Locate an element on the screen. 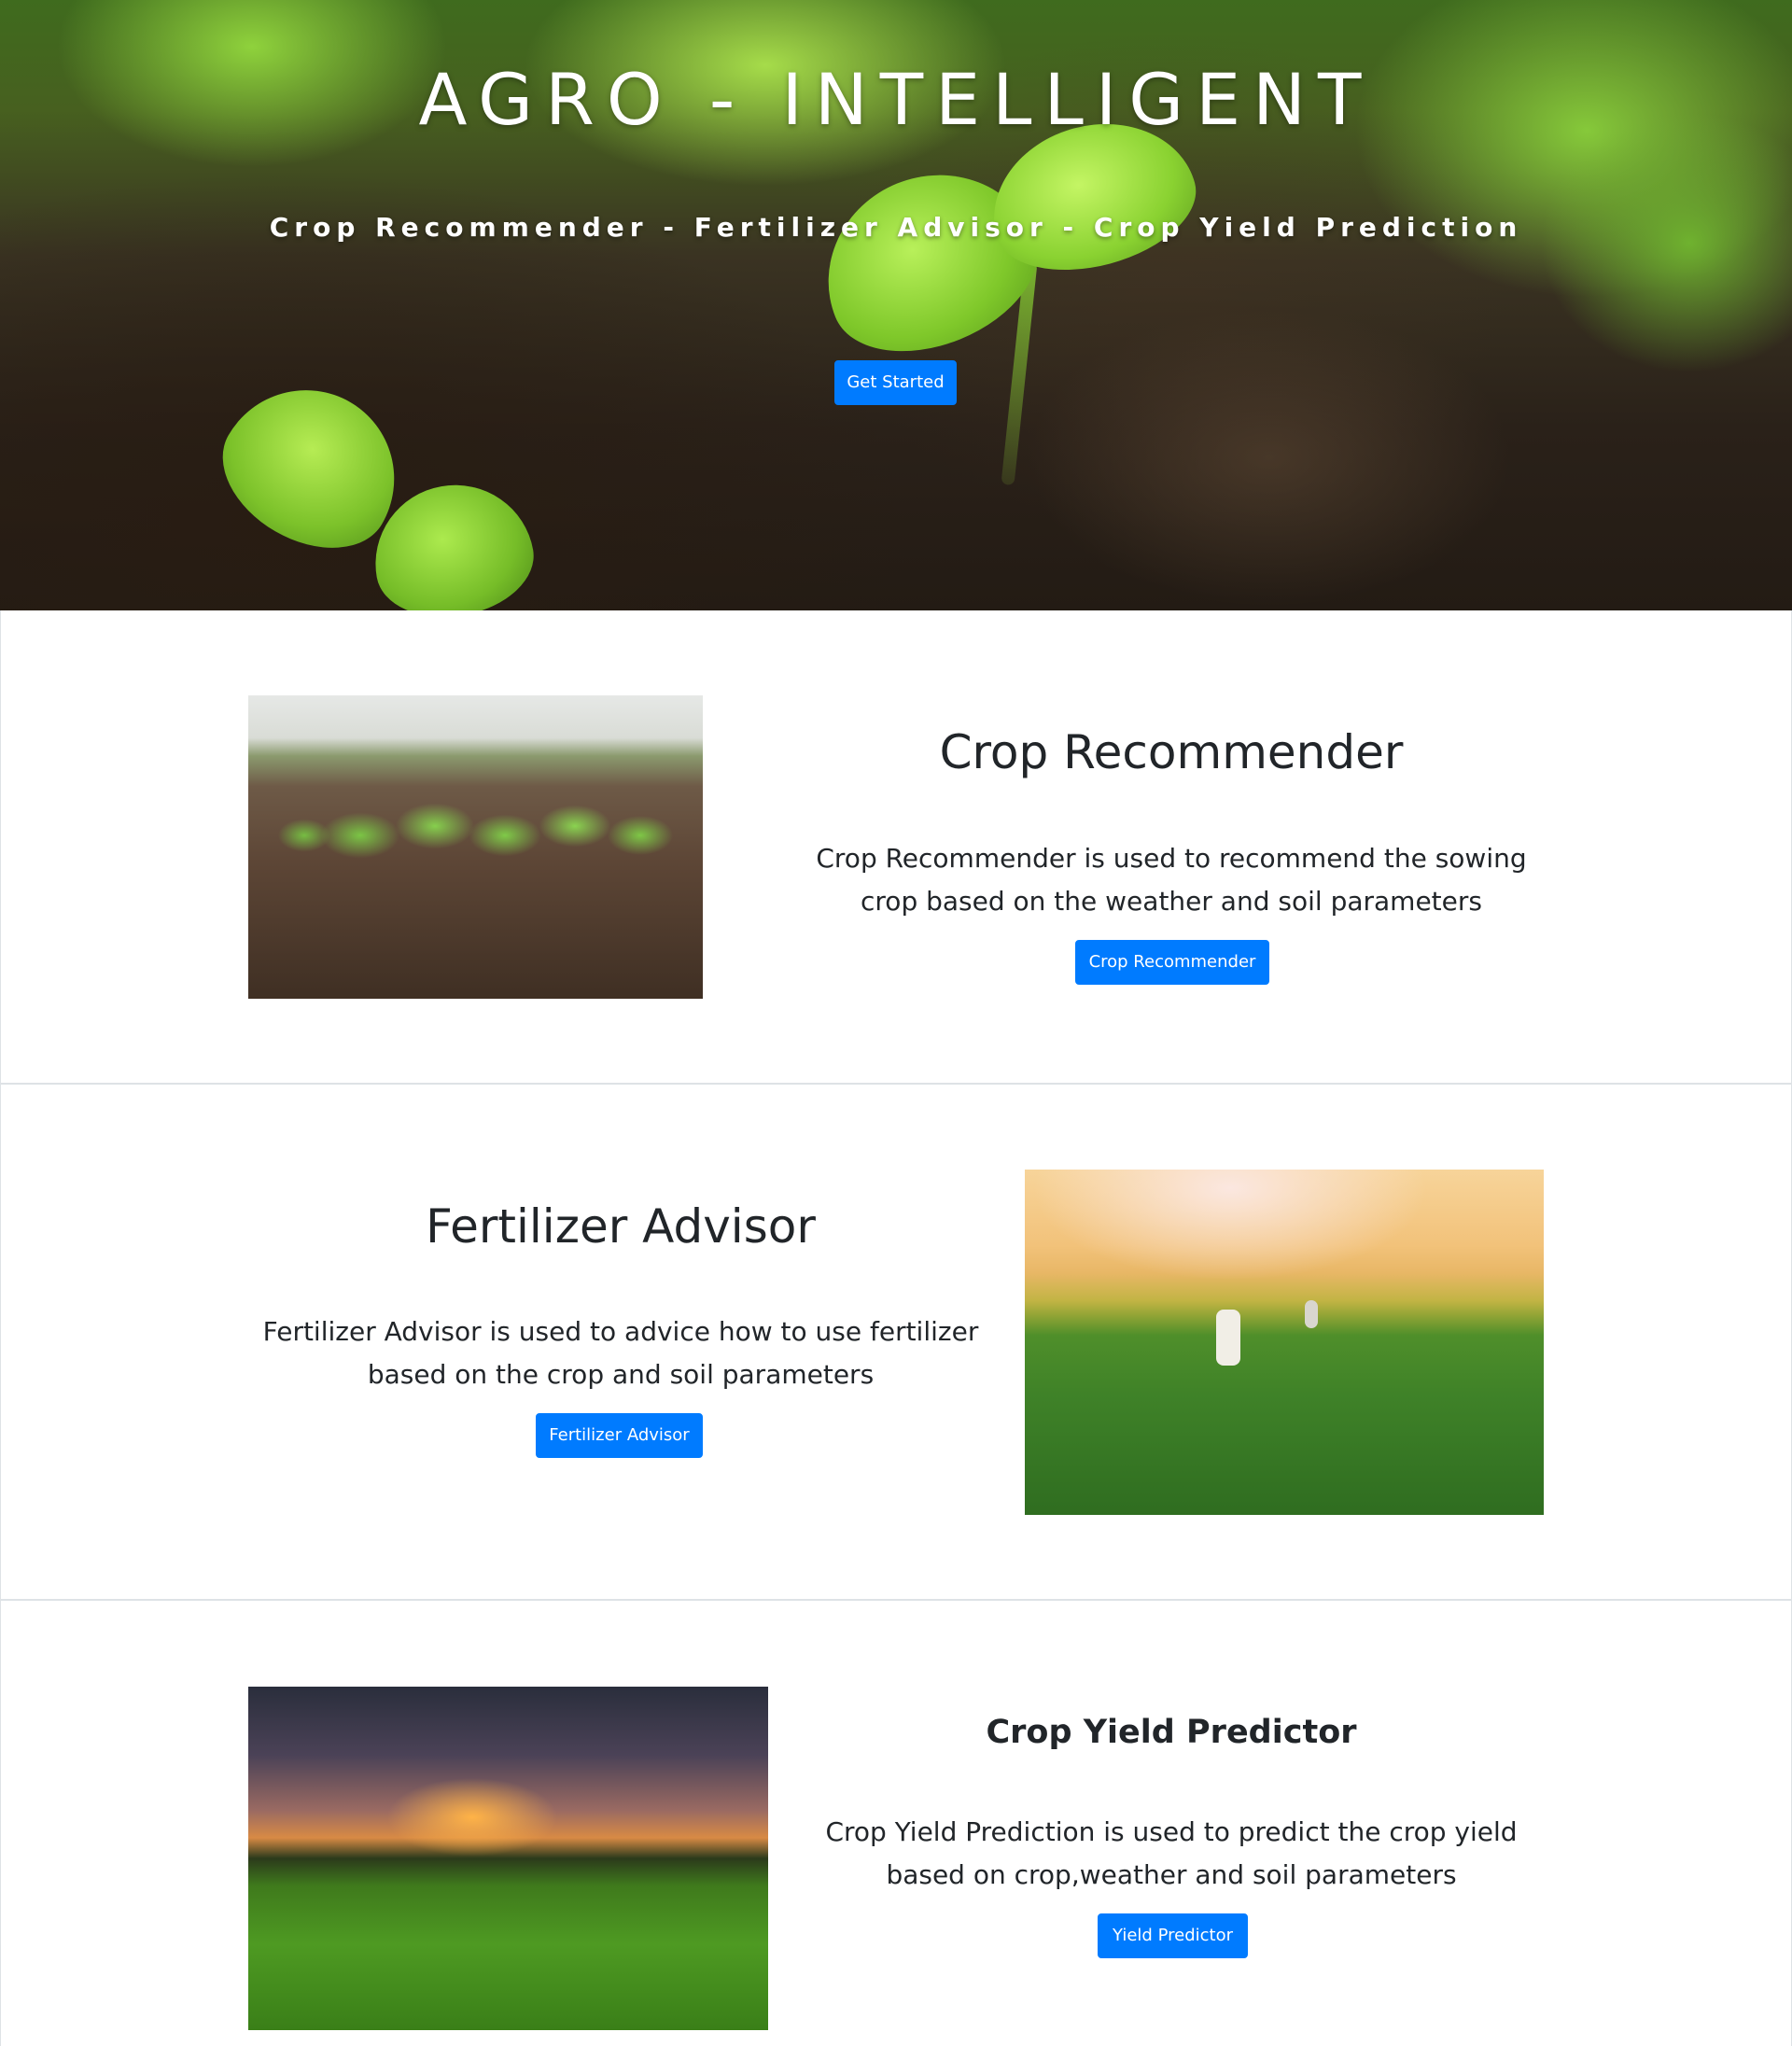 Image resolution: width=1792 pixels, height=2046 pixels. crop-recommender-button: Crop Recommender is located at coordinates (1172, 962).